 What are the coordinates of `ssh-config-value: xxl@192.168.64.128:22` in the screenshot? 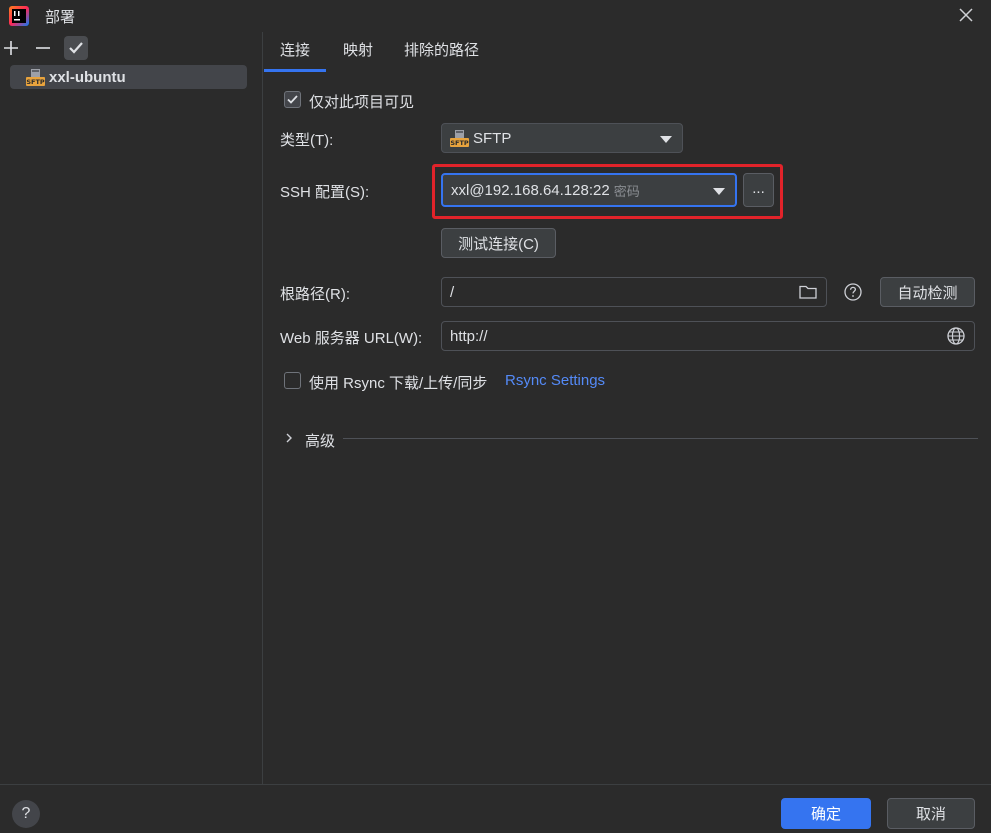 It's located at (530, 190).